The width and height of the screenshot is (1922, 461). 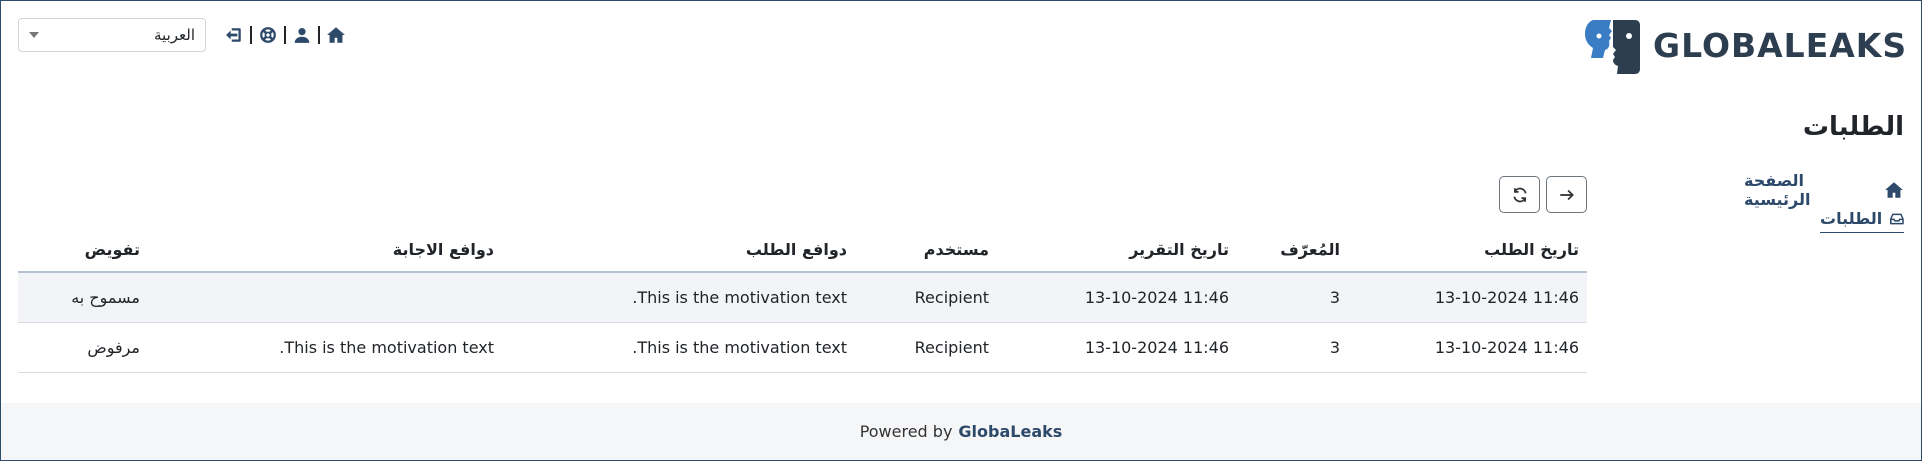 I want to click on footer: Powered by GlobaLeaks, so click(x=961, y=431).